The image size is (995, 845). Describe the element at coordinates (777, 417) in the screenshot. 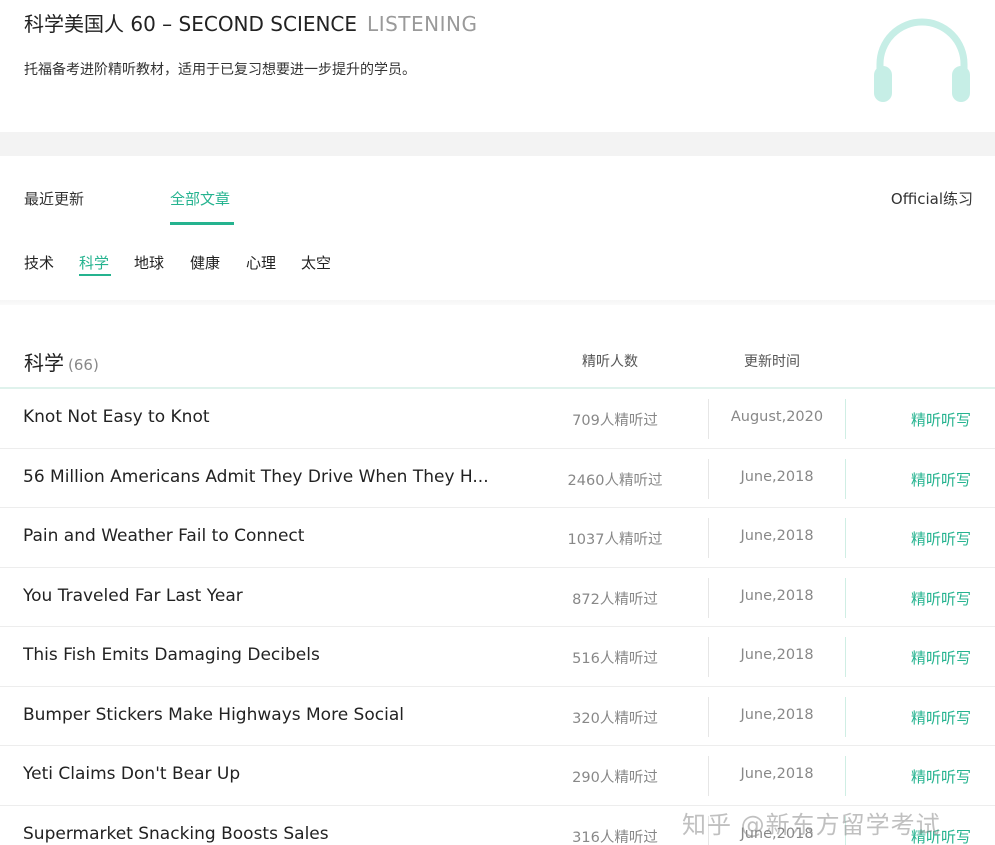

I see `update-date: August,2020` at that location.